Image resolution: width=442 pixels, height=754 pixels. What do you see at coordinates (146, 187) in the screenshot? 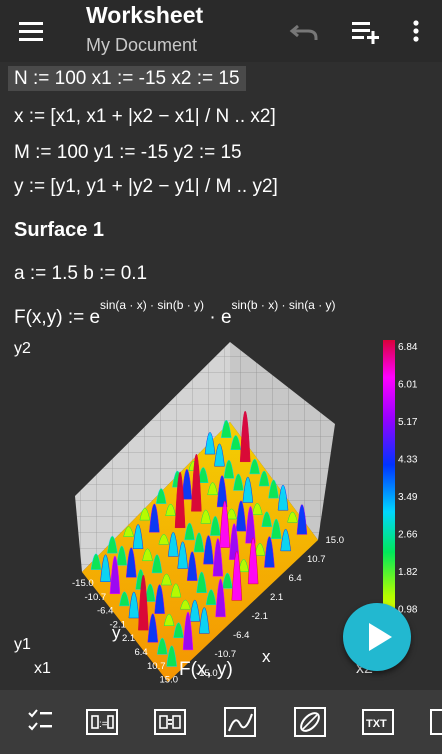
I see `definition-y: y := [y1, y1 + |y2 − y1| / M .. y2]` at bounding box center [146, 187].